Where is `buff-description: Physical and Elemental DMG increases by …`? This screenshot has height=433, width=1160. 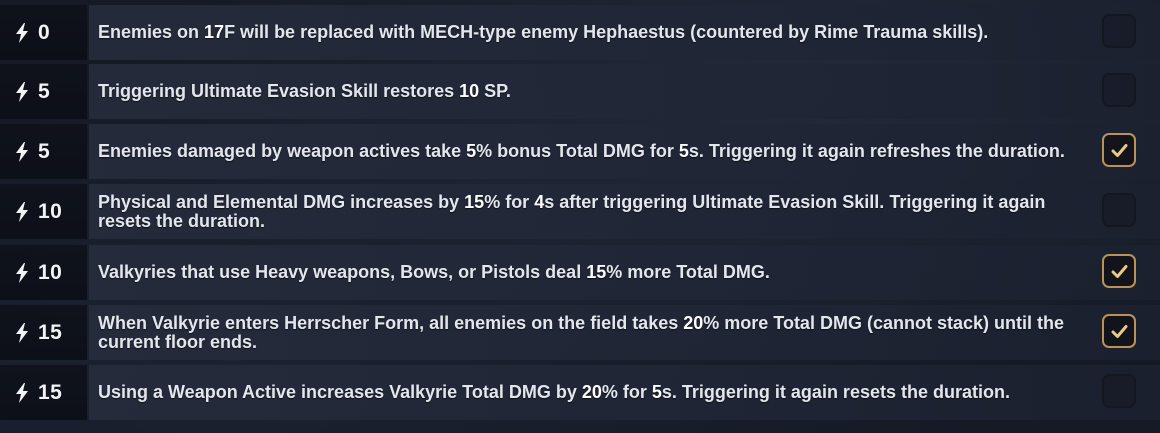
buff-description: Physical and Elemental DMG increases by … is located at coordinates (593, 211).